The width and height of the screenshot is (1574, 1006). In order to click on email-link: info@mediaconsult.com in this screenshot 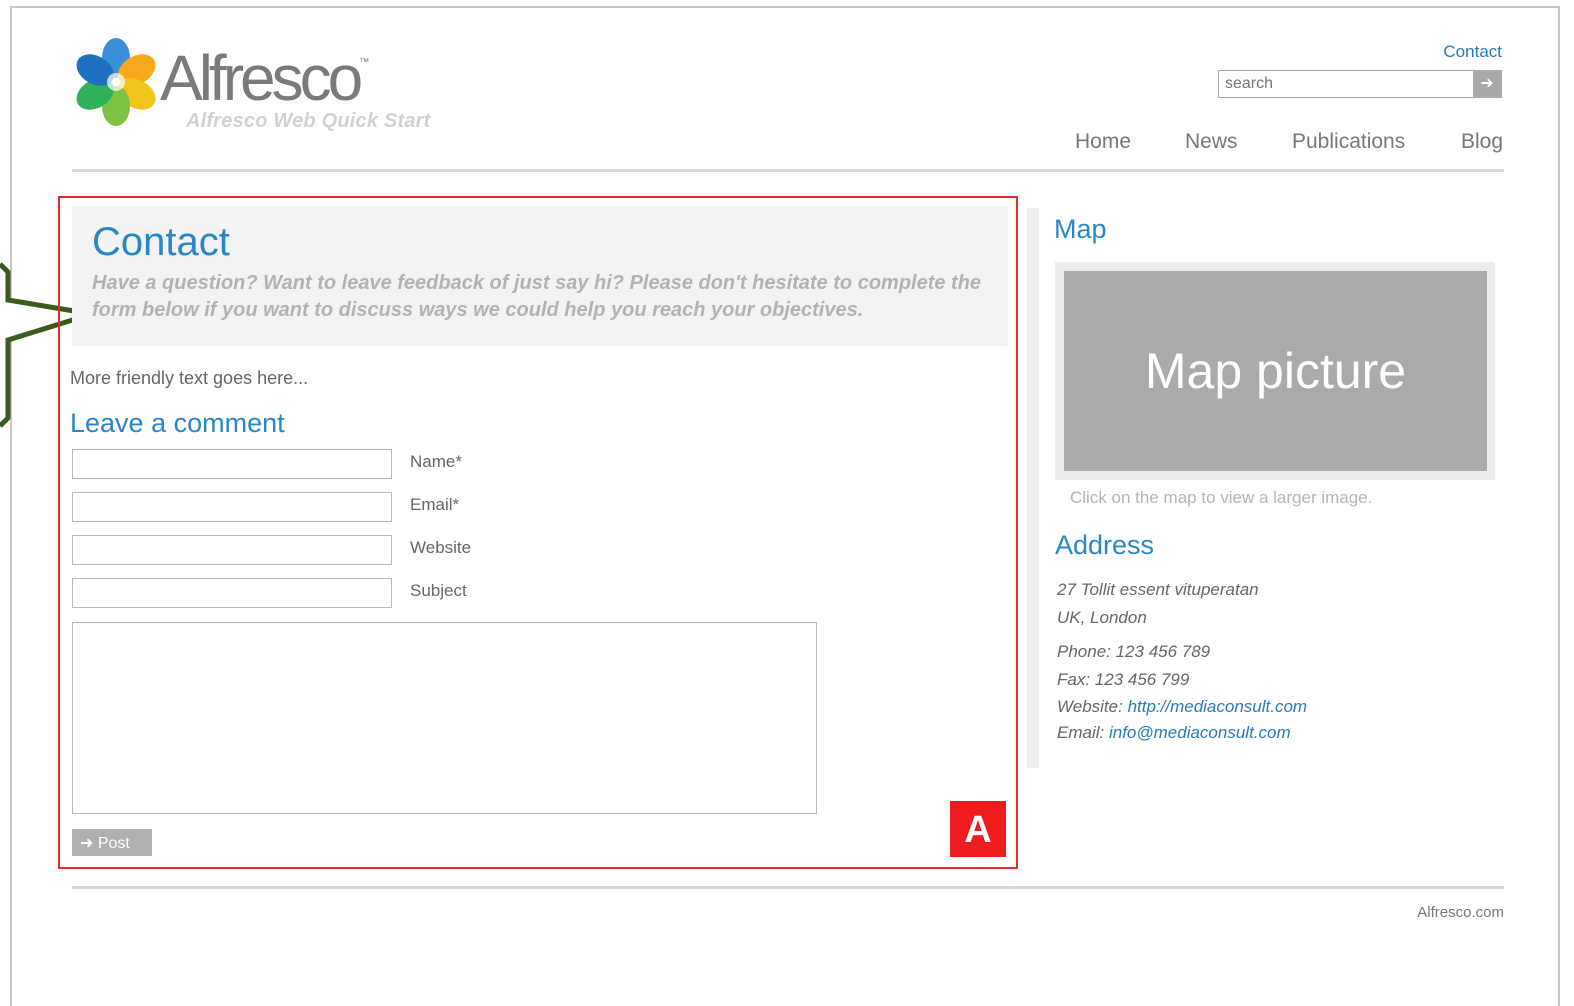, I will do `click(1200, 732)`.